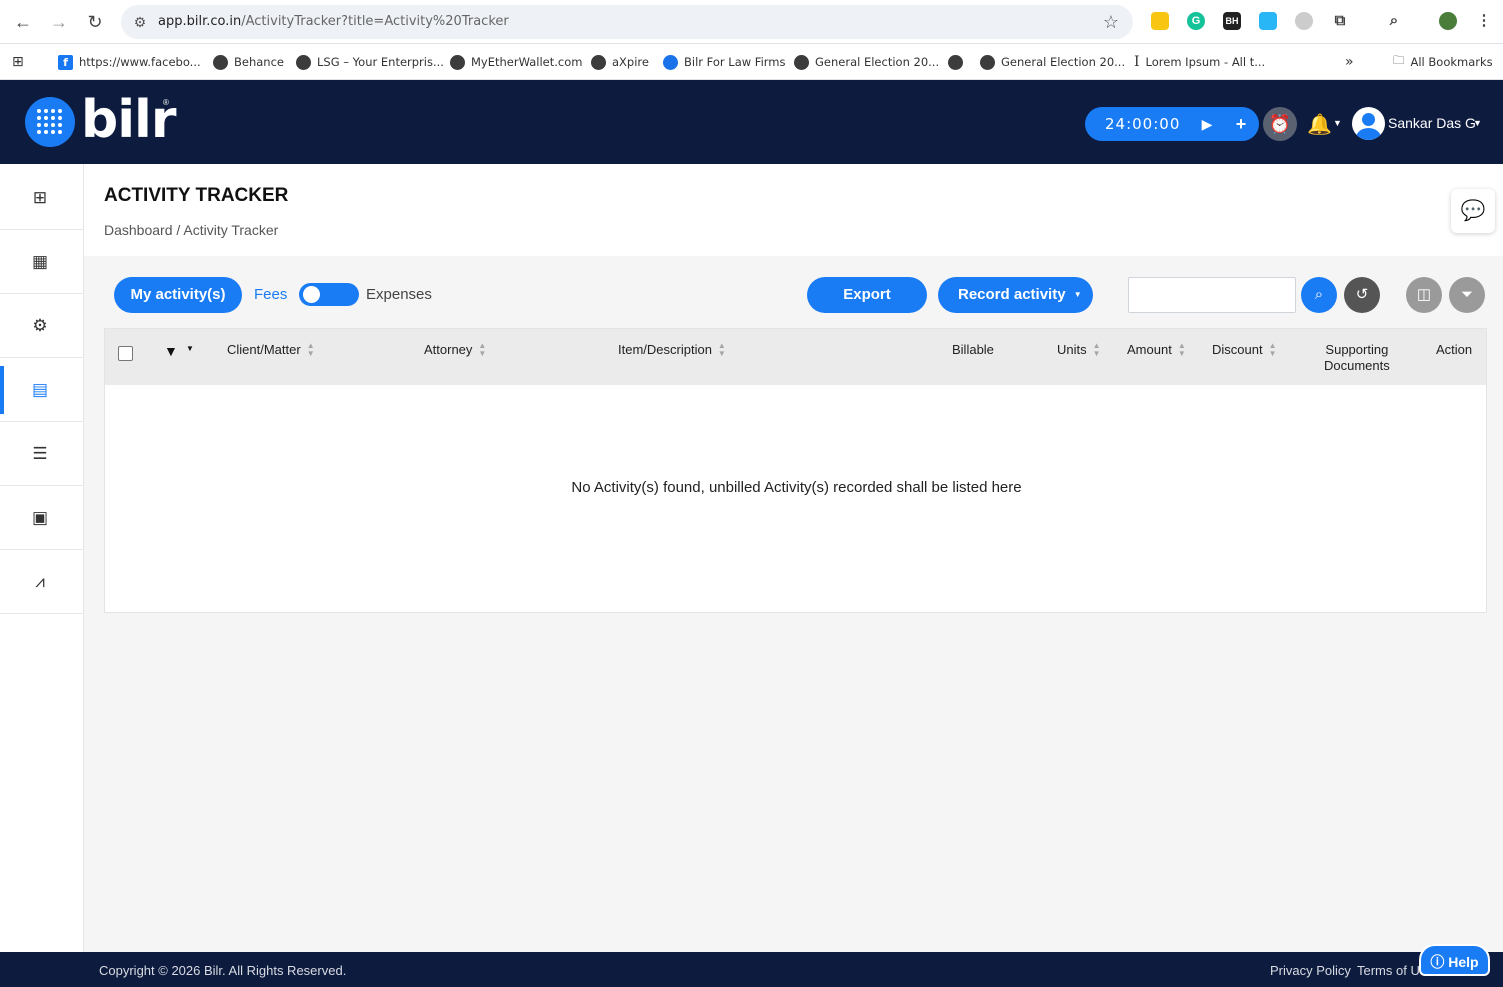  I want to click on add-timer-icon: +, so click(1241, 124).